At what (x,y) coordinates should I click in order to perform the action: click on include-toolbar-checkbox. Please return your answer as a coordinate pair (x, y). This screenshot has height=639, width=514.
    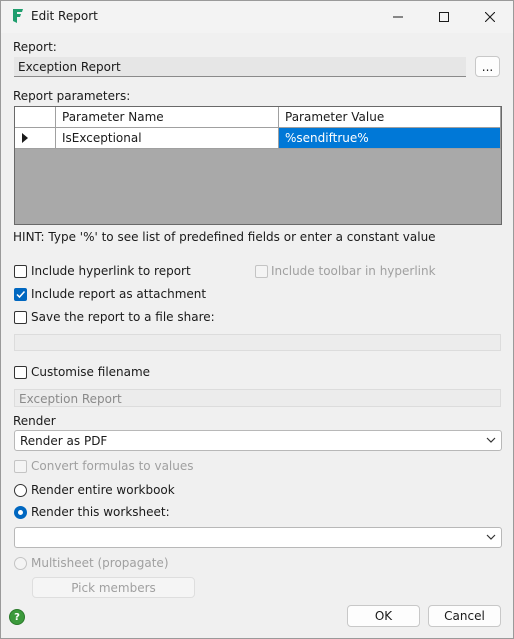
    Looking at the image, I should click on (261, 271).